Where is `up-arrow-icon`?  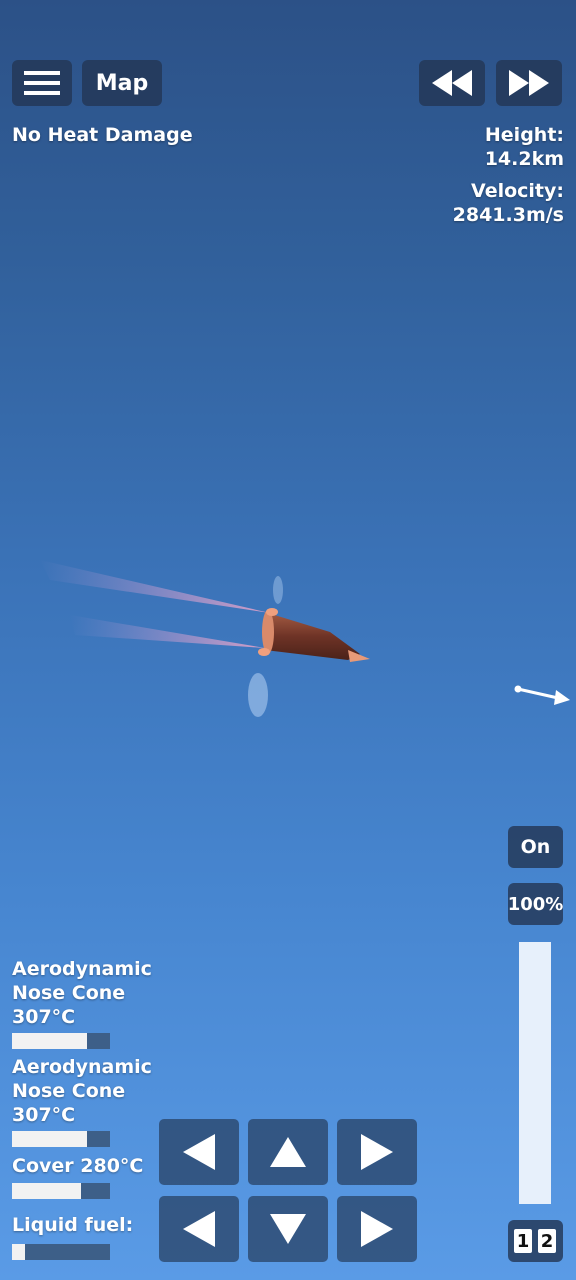
up-arrow-icon is located at coordinates (288, 1152).